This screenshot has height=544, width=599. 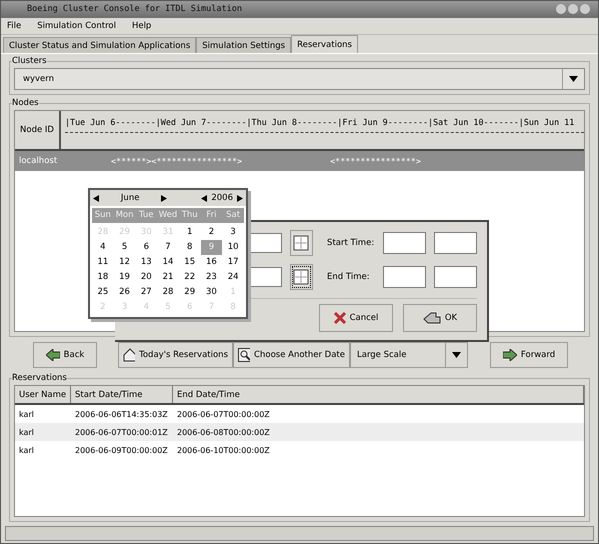 What do you see at coordinates (29, 61) in the screenshot?
I see `group-label: Clusters` at bounding box center [29, 61].